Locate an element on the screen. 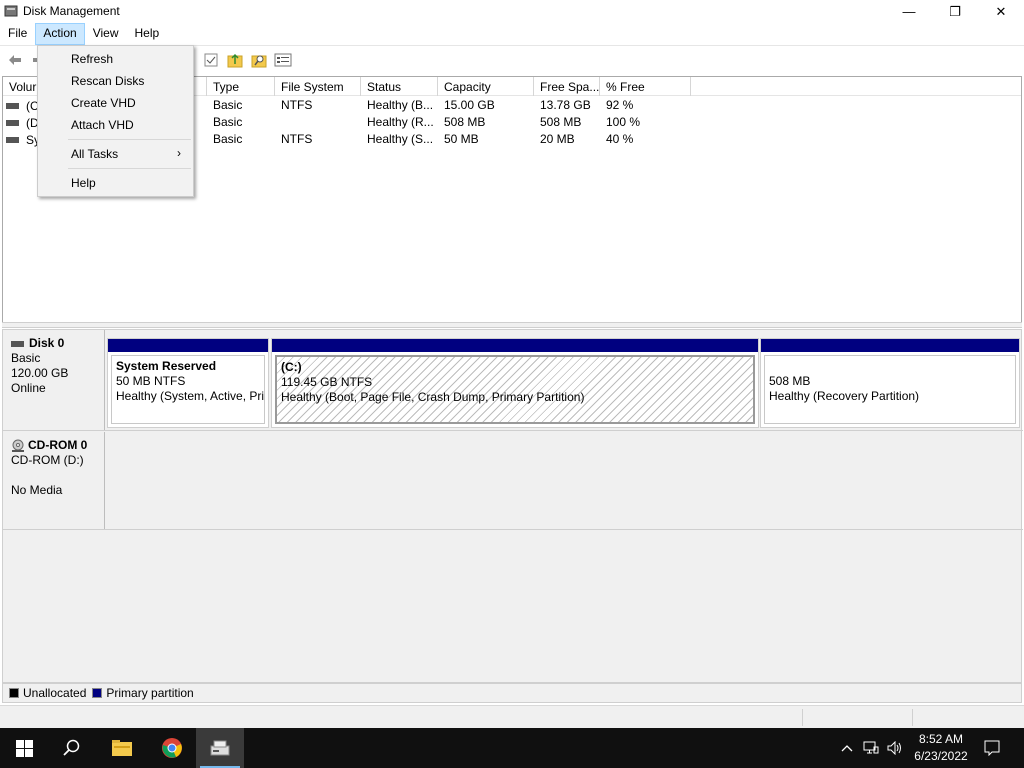  menu-item-create-vhd: Create VHD is located at coordinates (115, 103).